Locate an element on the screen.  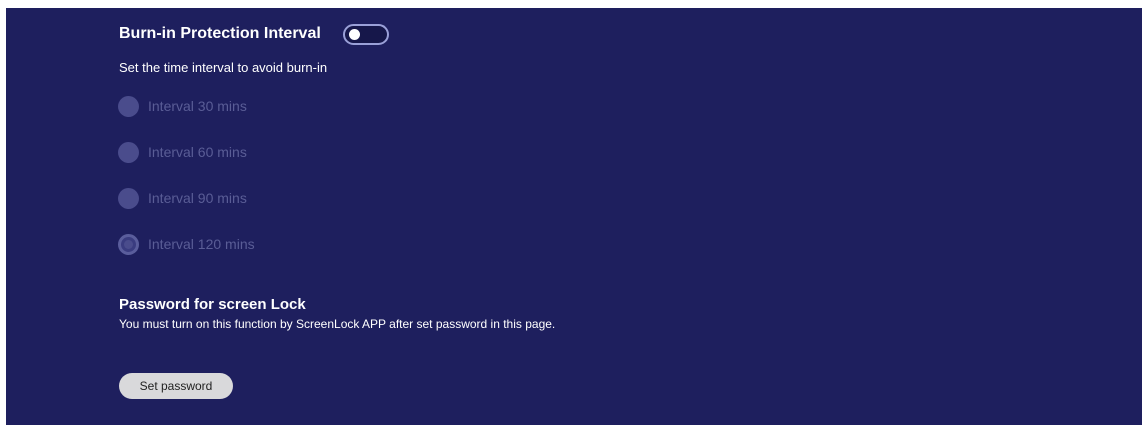
radio-option-120: Interval 120 mins is located at coordinates (186, 244).